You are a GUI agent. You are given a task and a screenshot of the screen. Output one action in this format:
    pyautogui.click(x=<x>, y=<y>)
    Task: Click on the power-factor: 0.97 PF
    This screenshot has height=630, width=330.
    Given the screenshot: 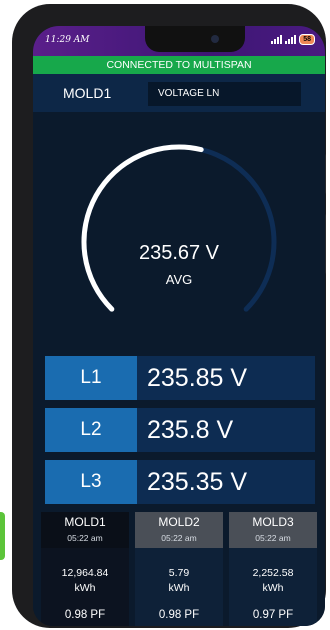 What is the action you would take?
    pyautogui.click(x=273, y=615)
    